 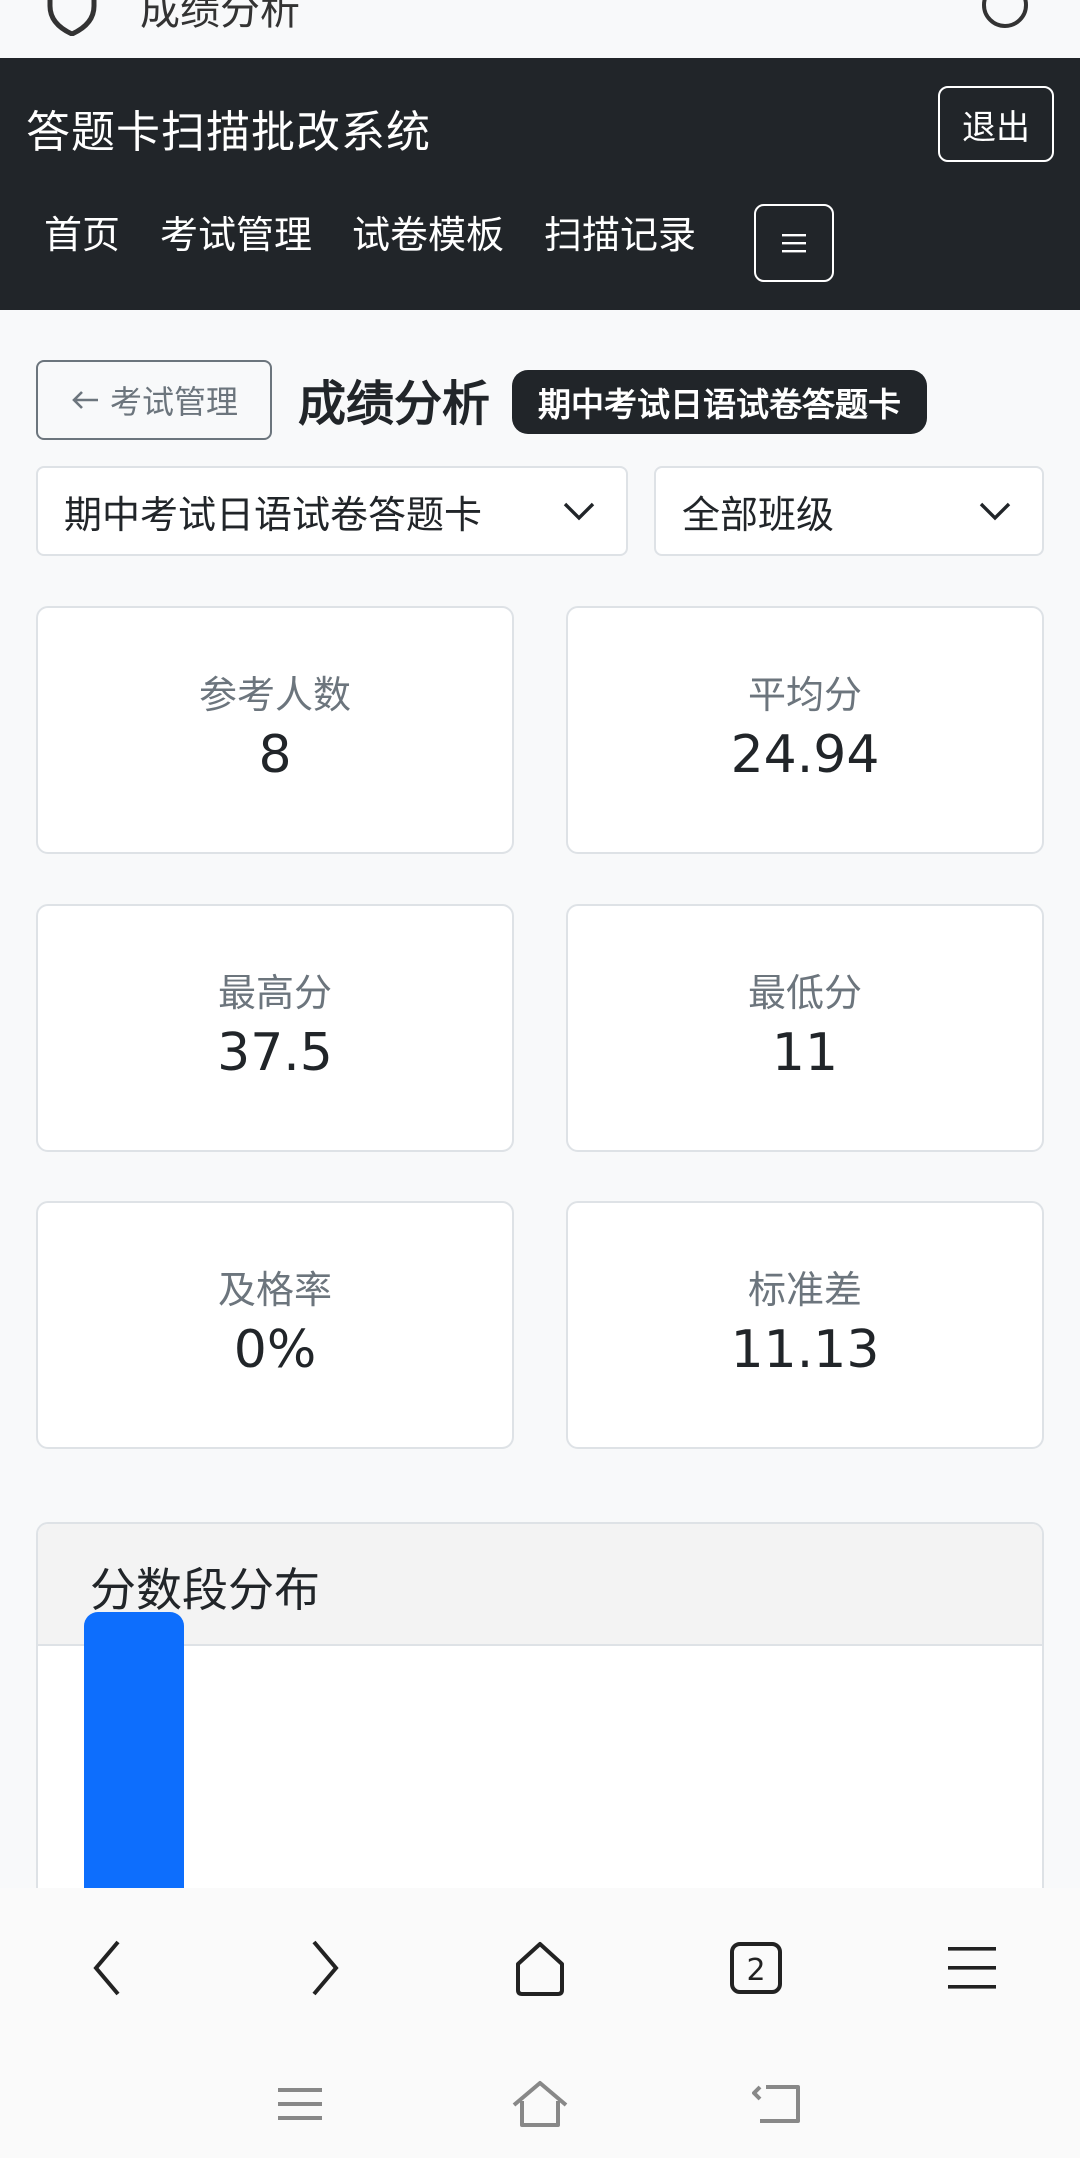 What do you see at coordinates (540, 2023) in the screenshot?
I see `browser-bottom-bar: 2` at bounding box center [540, 2023].